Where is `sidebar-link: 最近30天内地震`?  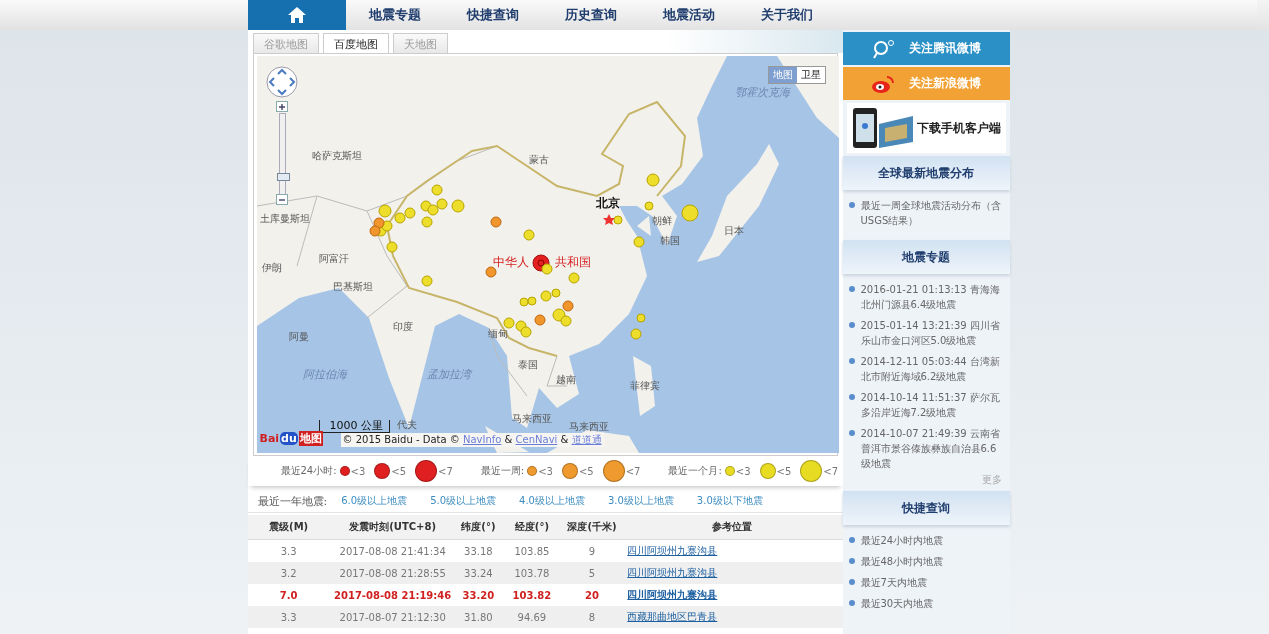
sidebar-link: 最近30天内地震 is located at coordinates (926, 603).